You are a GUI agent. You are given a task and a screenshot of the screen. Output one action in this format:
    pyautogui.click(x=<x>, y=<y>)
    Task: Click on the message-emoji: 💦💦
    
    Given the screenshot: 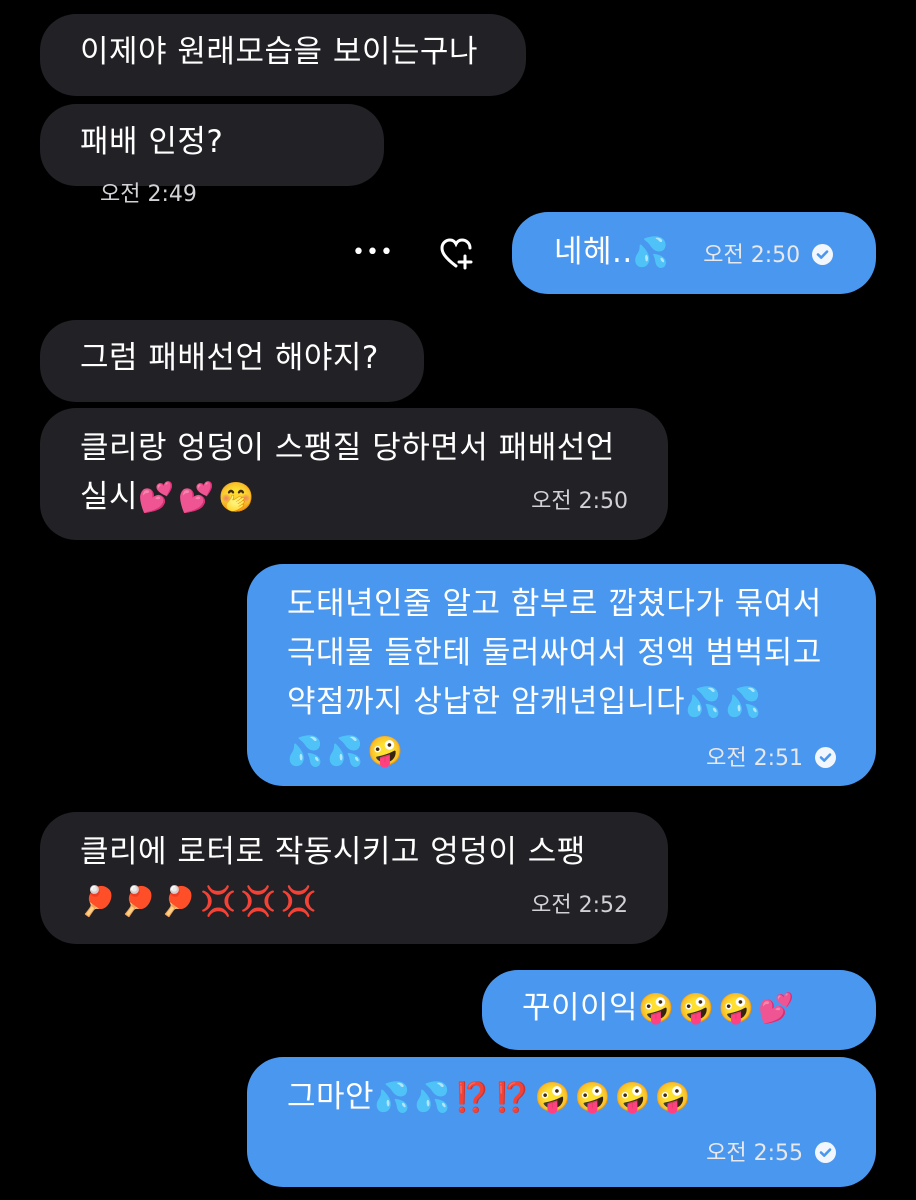 What is the action you would take?
    pyautogui.click(x=725, y=702)
    